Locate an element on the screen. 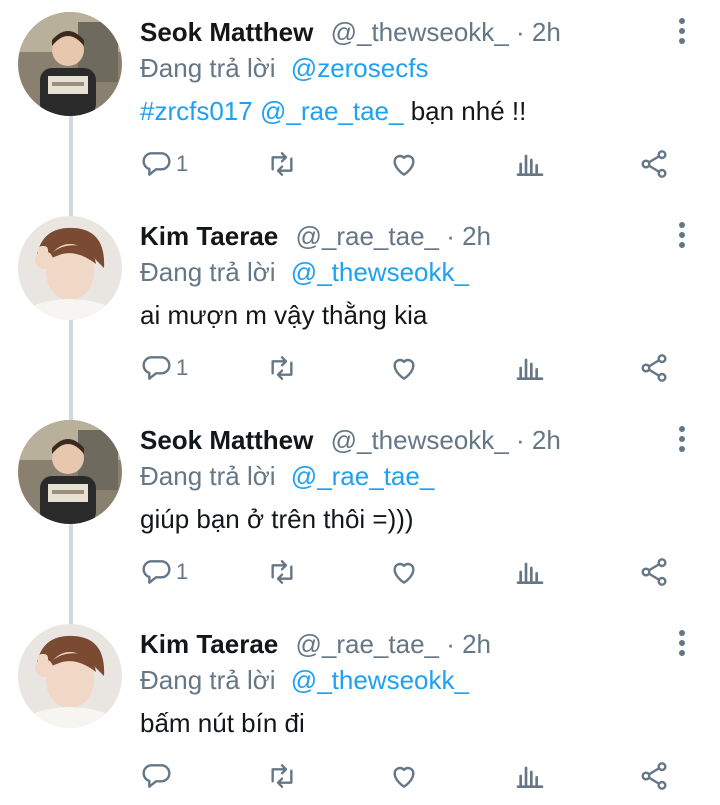 This screenshot has height=805, width=720. tweet-body: bấm nút bín đi is located at coordinates (222, 723).